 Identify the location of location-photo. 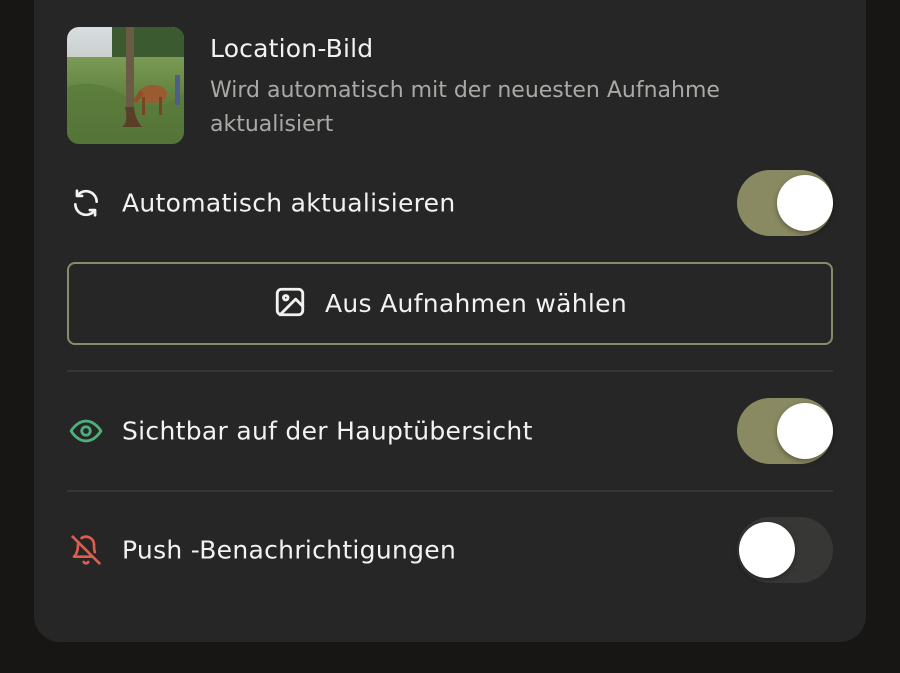
(125, 85).